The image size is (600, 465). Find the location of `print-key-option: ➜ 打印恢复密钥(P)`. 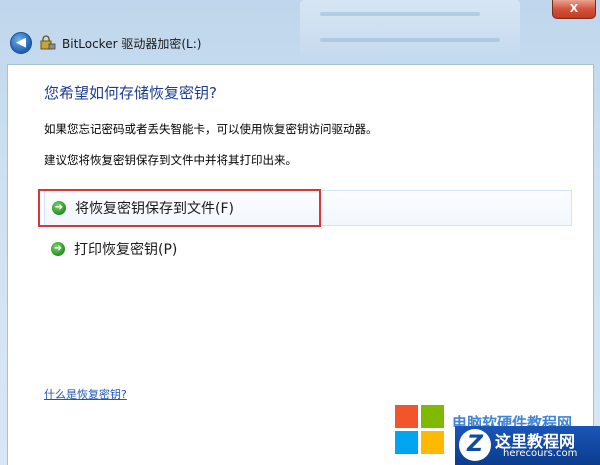

print-key-option: ➜ 打印恢复密钥(P) is located at coordinates (308, 250).